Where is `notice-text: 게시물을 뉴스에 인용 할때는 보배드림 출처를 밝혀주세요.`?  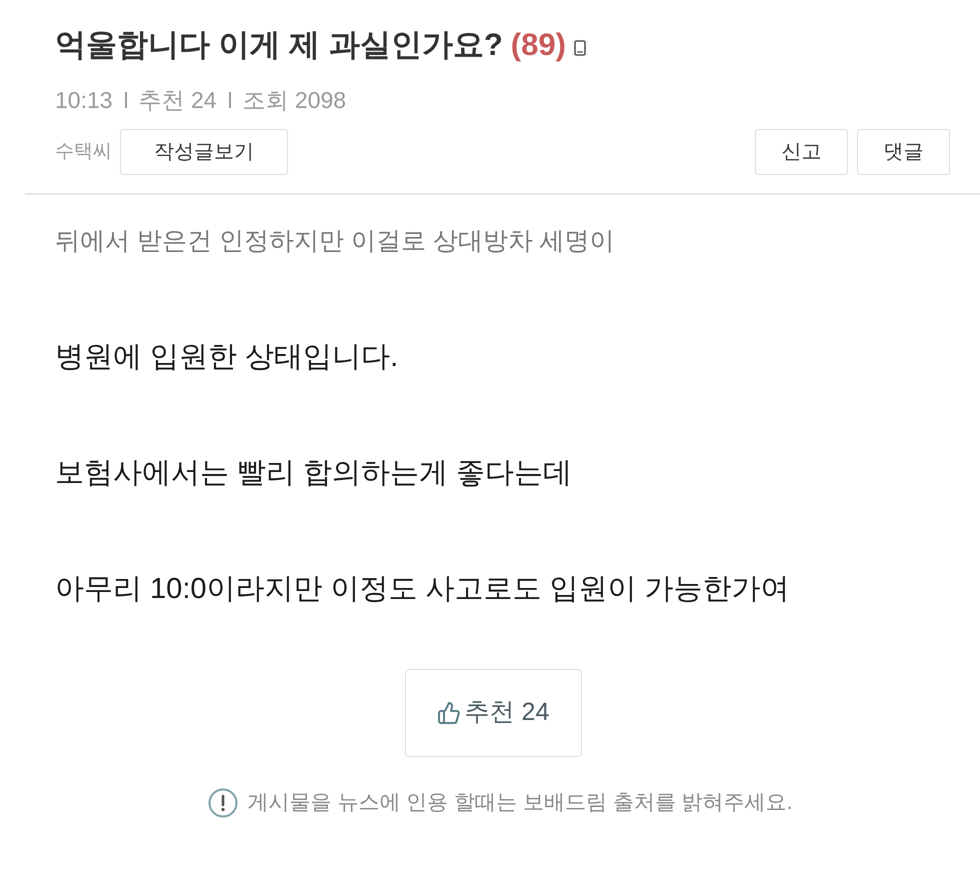 notice-text: 게시물을 뉴스에 인용 할때는 보배드림 출처를 밝혀주세요. is located at coordinates (520, 803).